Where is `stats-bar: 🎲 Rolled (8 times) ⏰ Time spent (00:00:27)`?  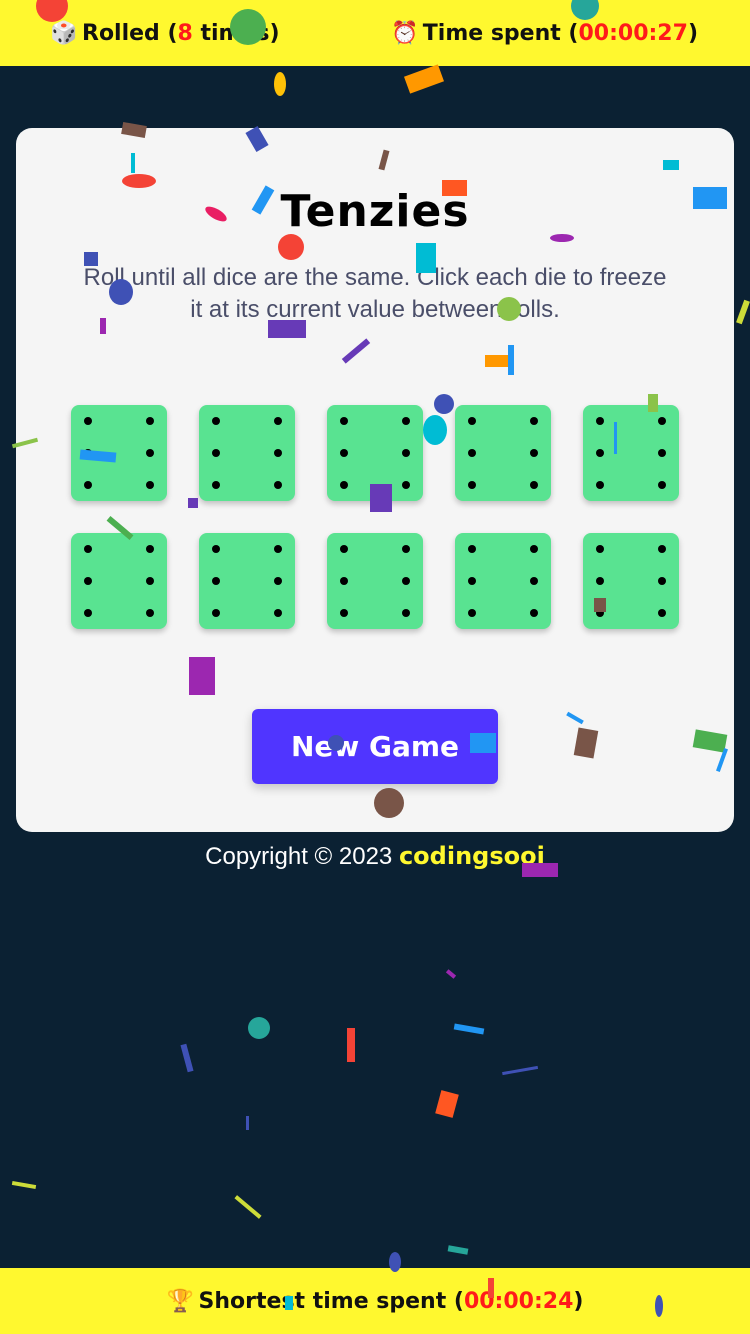
stats-bar: 🎲 Rolled (8 times) ⏰ Time spent (00:00:27) is located at coordinates (375, 33).